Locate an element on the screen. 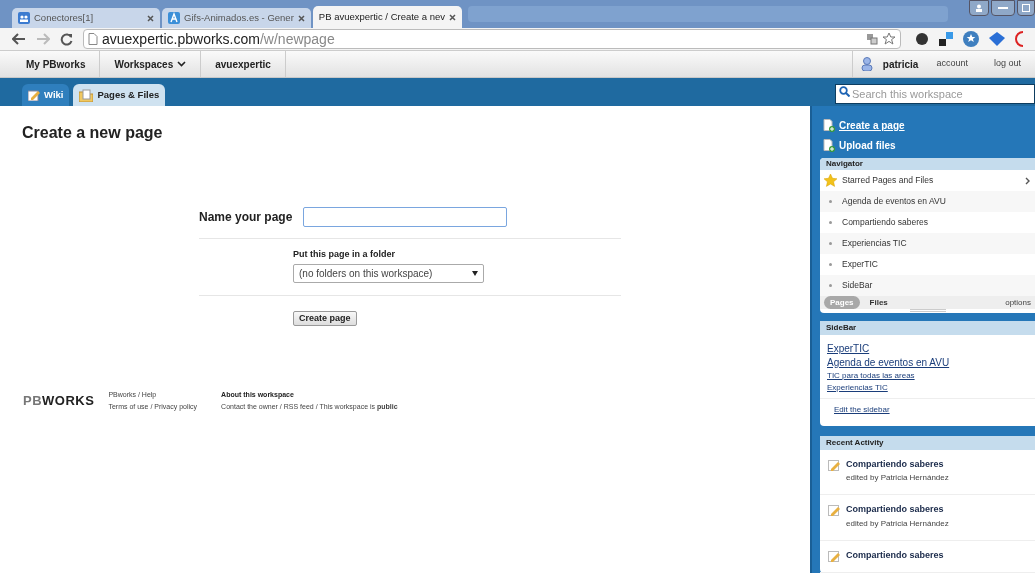 This screenshot has width=1035, height=573. navigator-item: Experiencias TIC is located at coordinates (927, 243).